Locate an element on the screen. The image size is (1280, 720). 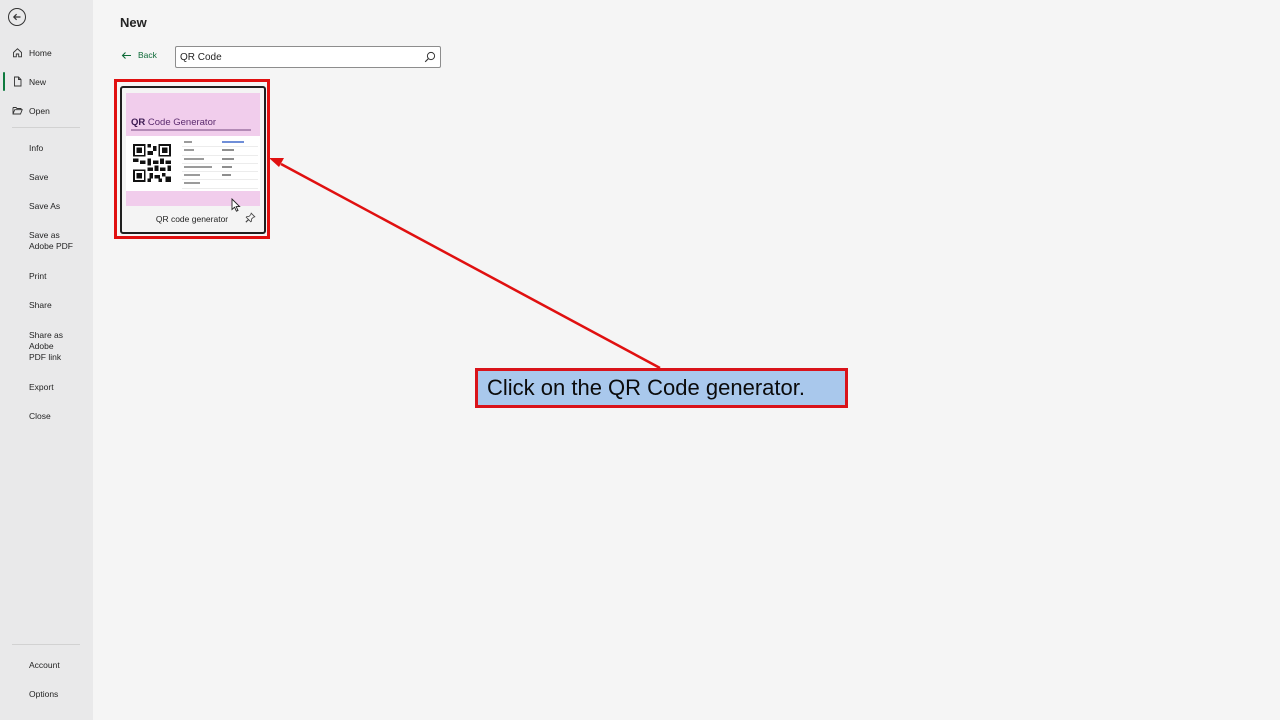
sidebar-item-share-adobe-pdf-link: Share as Adobe PDF link is located at coordinates (36, 346).